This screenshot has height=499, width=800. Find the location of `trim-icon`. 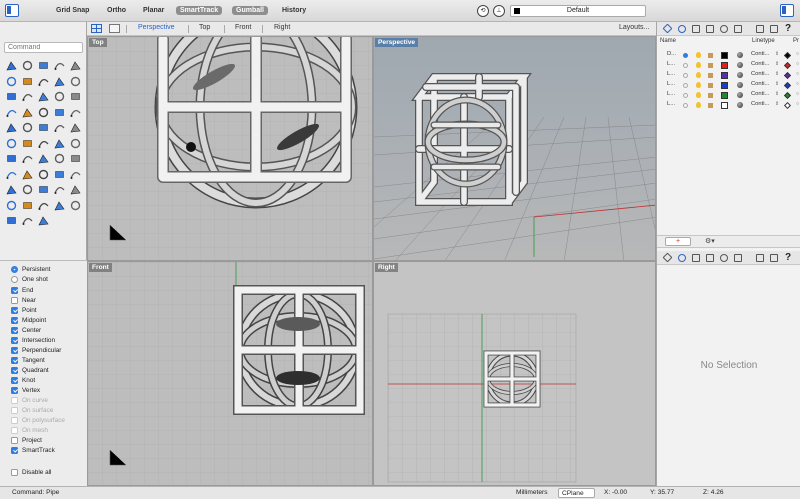

trim-icon is located at coordinates (59, 128).